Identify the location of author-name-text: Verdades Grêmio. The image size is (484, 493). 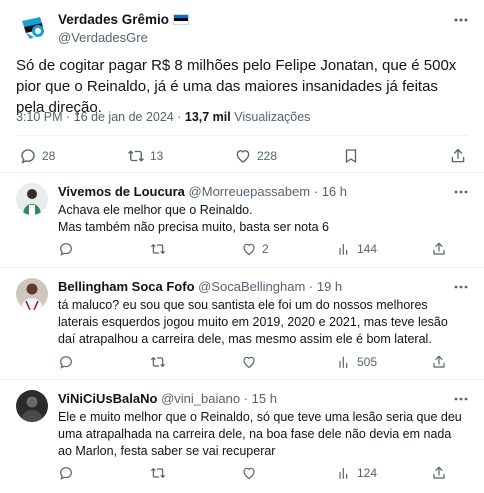
(113, 19).